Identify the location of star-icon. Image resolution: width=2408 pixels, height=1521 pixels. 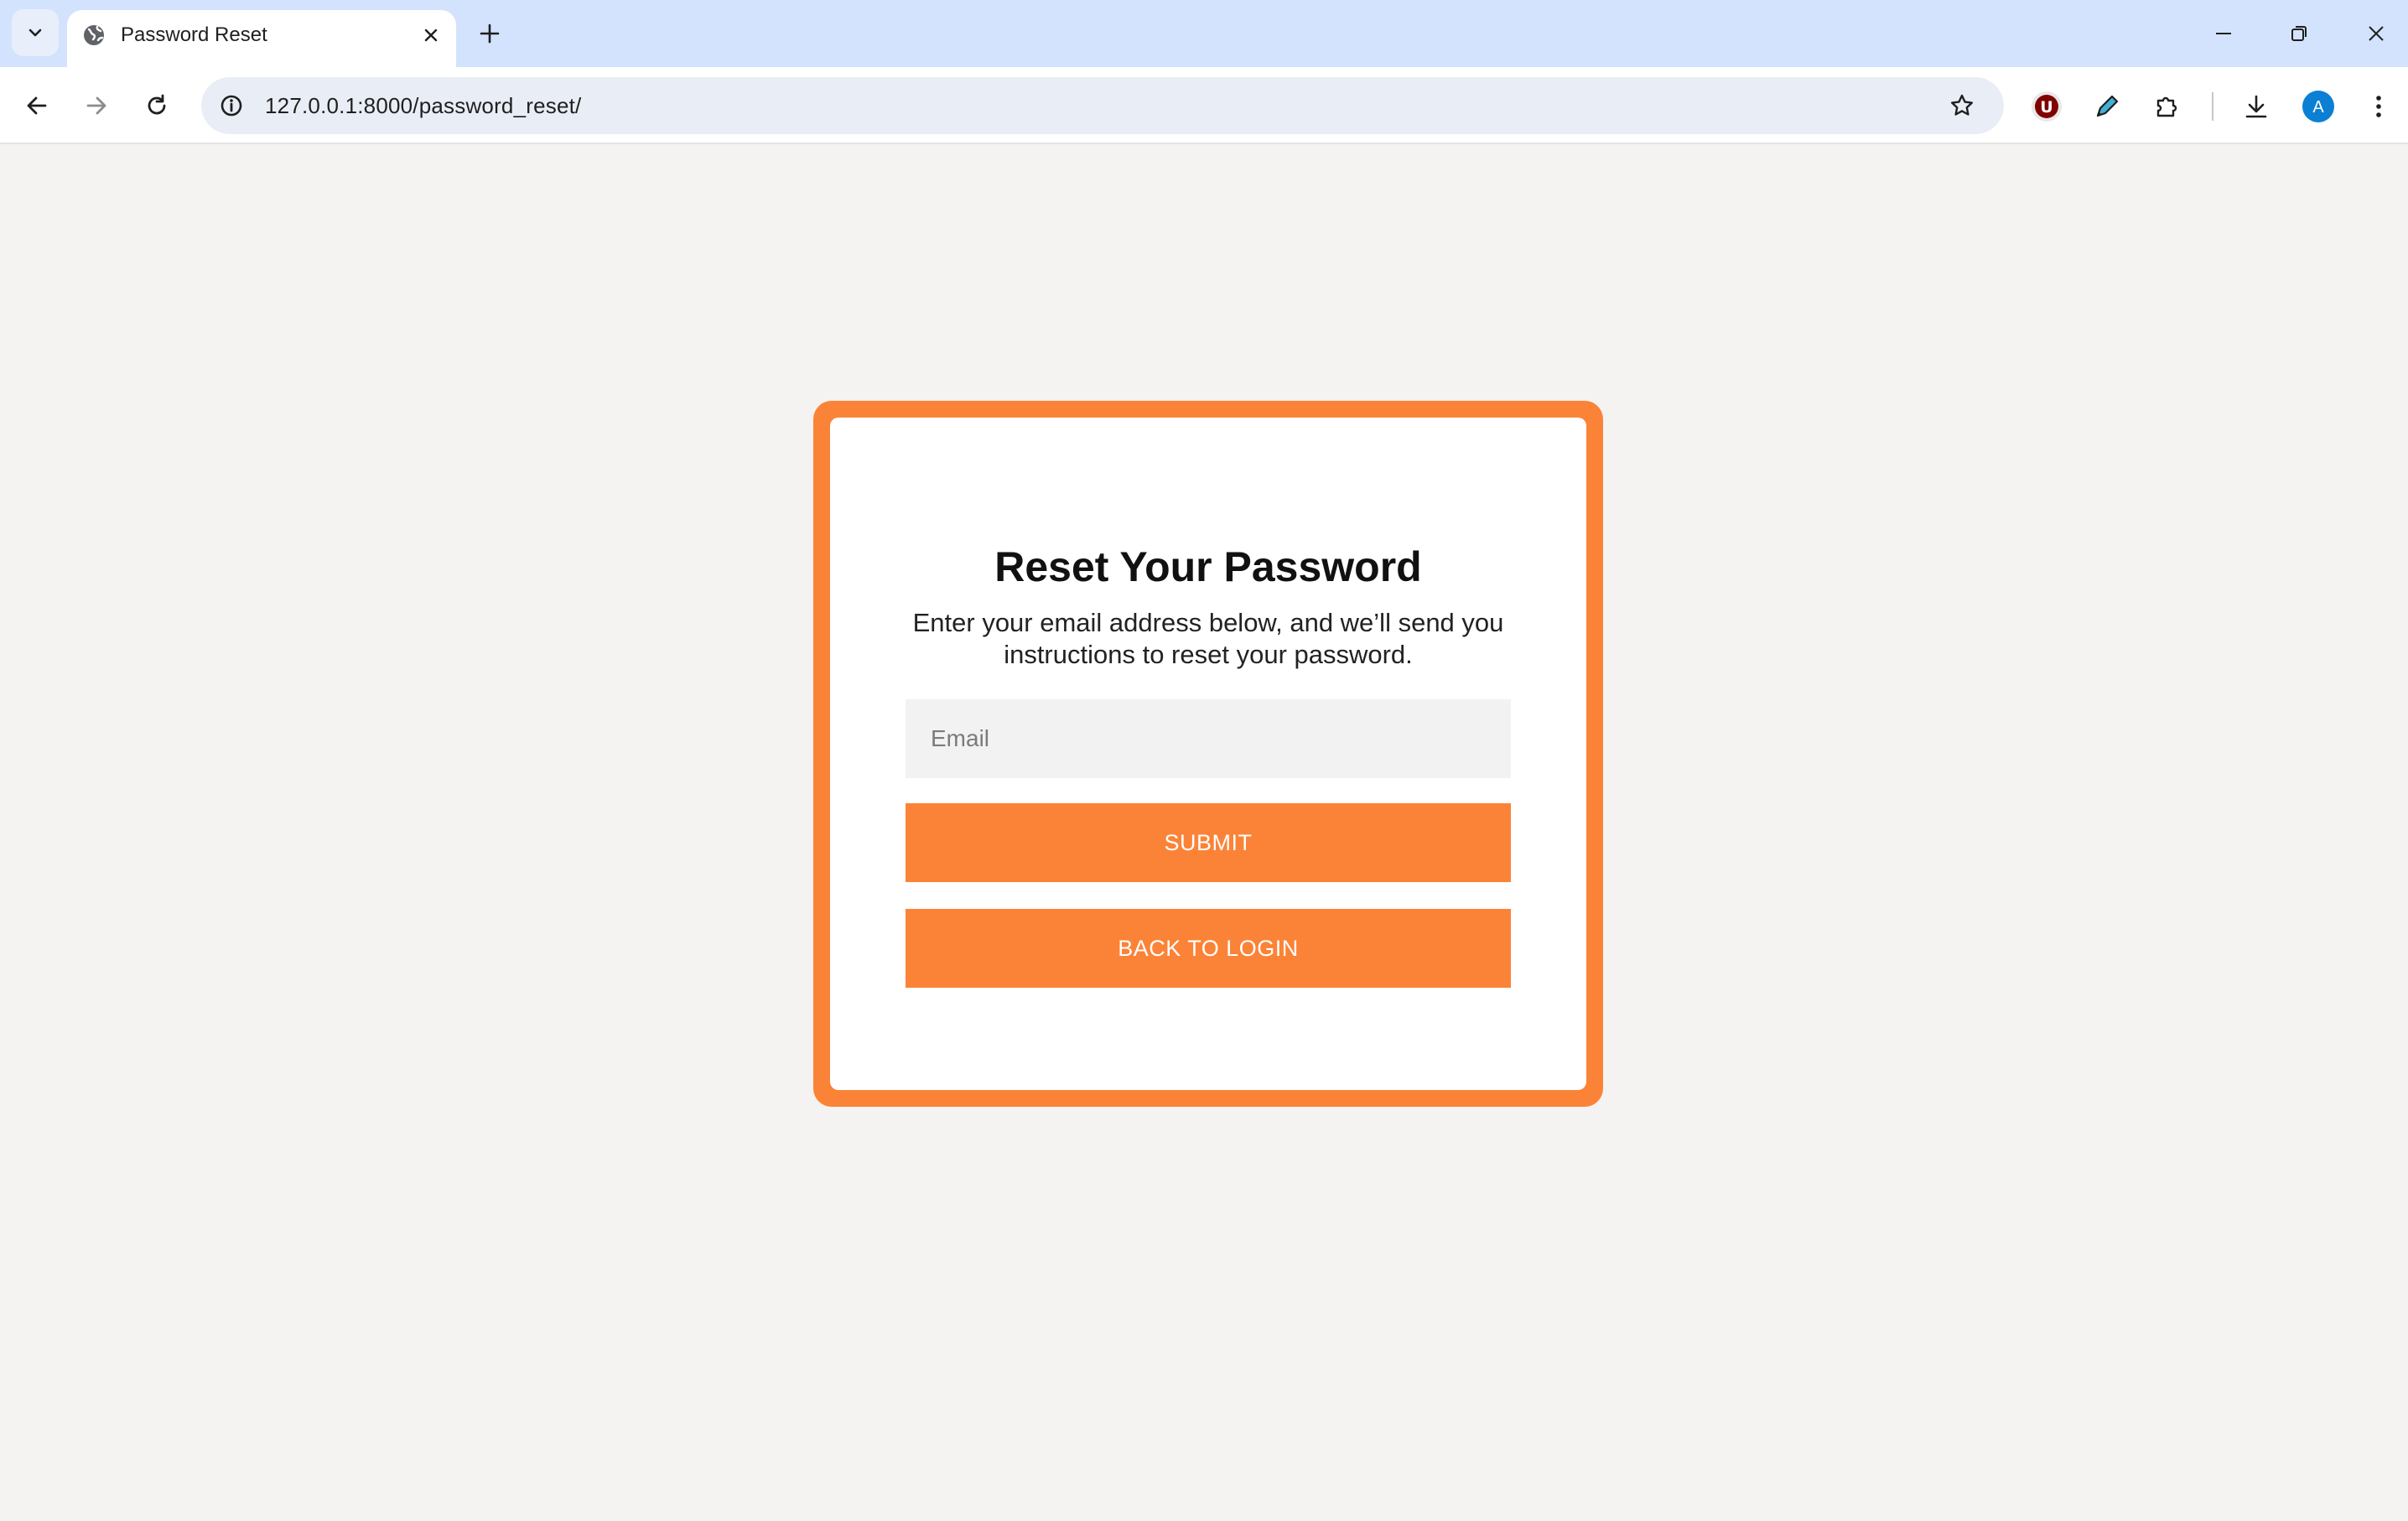
(1962, 105).